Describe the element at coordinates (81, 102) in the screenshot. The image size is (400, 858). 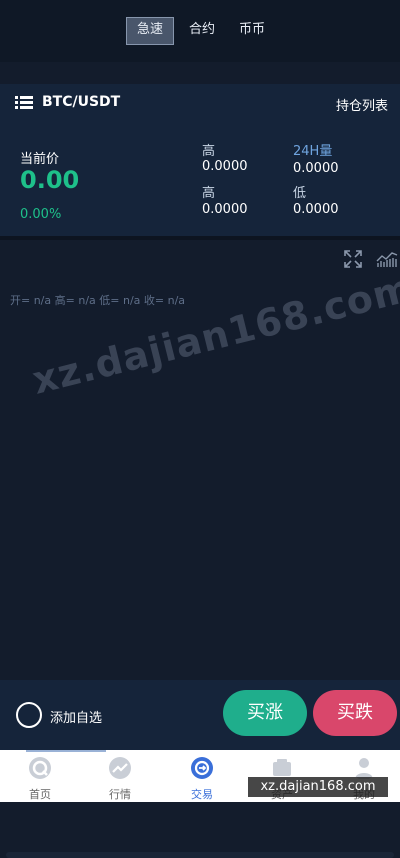
I see `pair-name: BTC/USDT` at that location.